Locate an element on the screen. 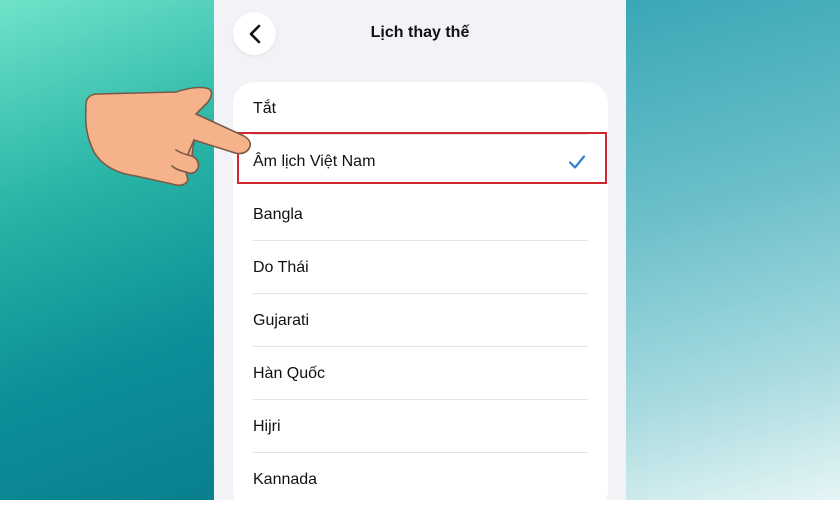 Image resolution: width=840 pixels, height=512 pixels. list-item-label: Tắt is located at coordinates (265, 108).